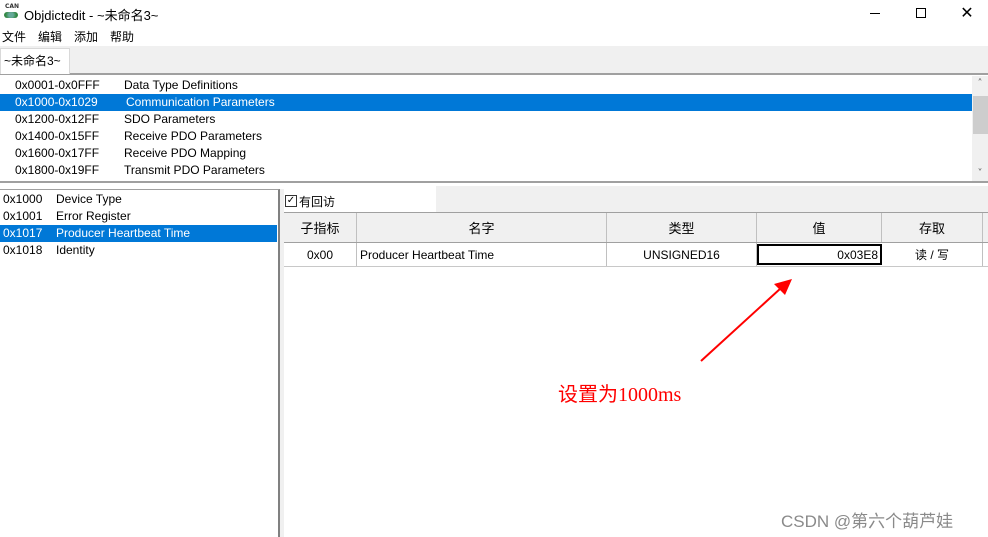 Image resolution: width=988 pixels, height=537 pixels. What do you see at coordinates (494, 60) in the screenshot?
I see `tab-bar: ~未命名3~` at bounding box center [494, 60].